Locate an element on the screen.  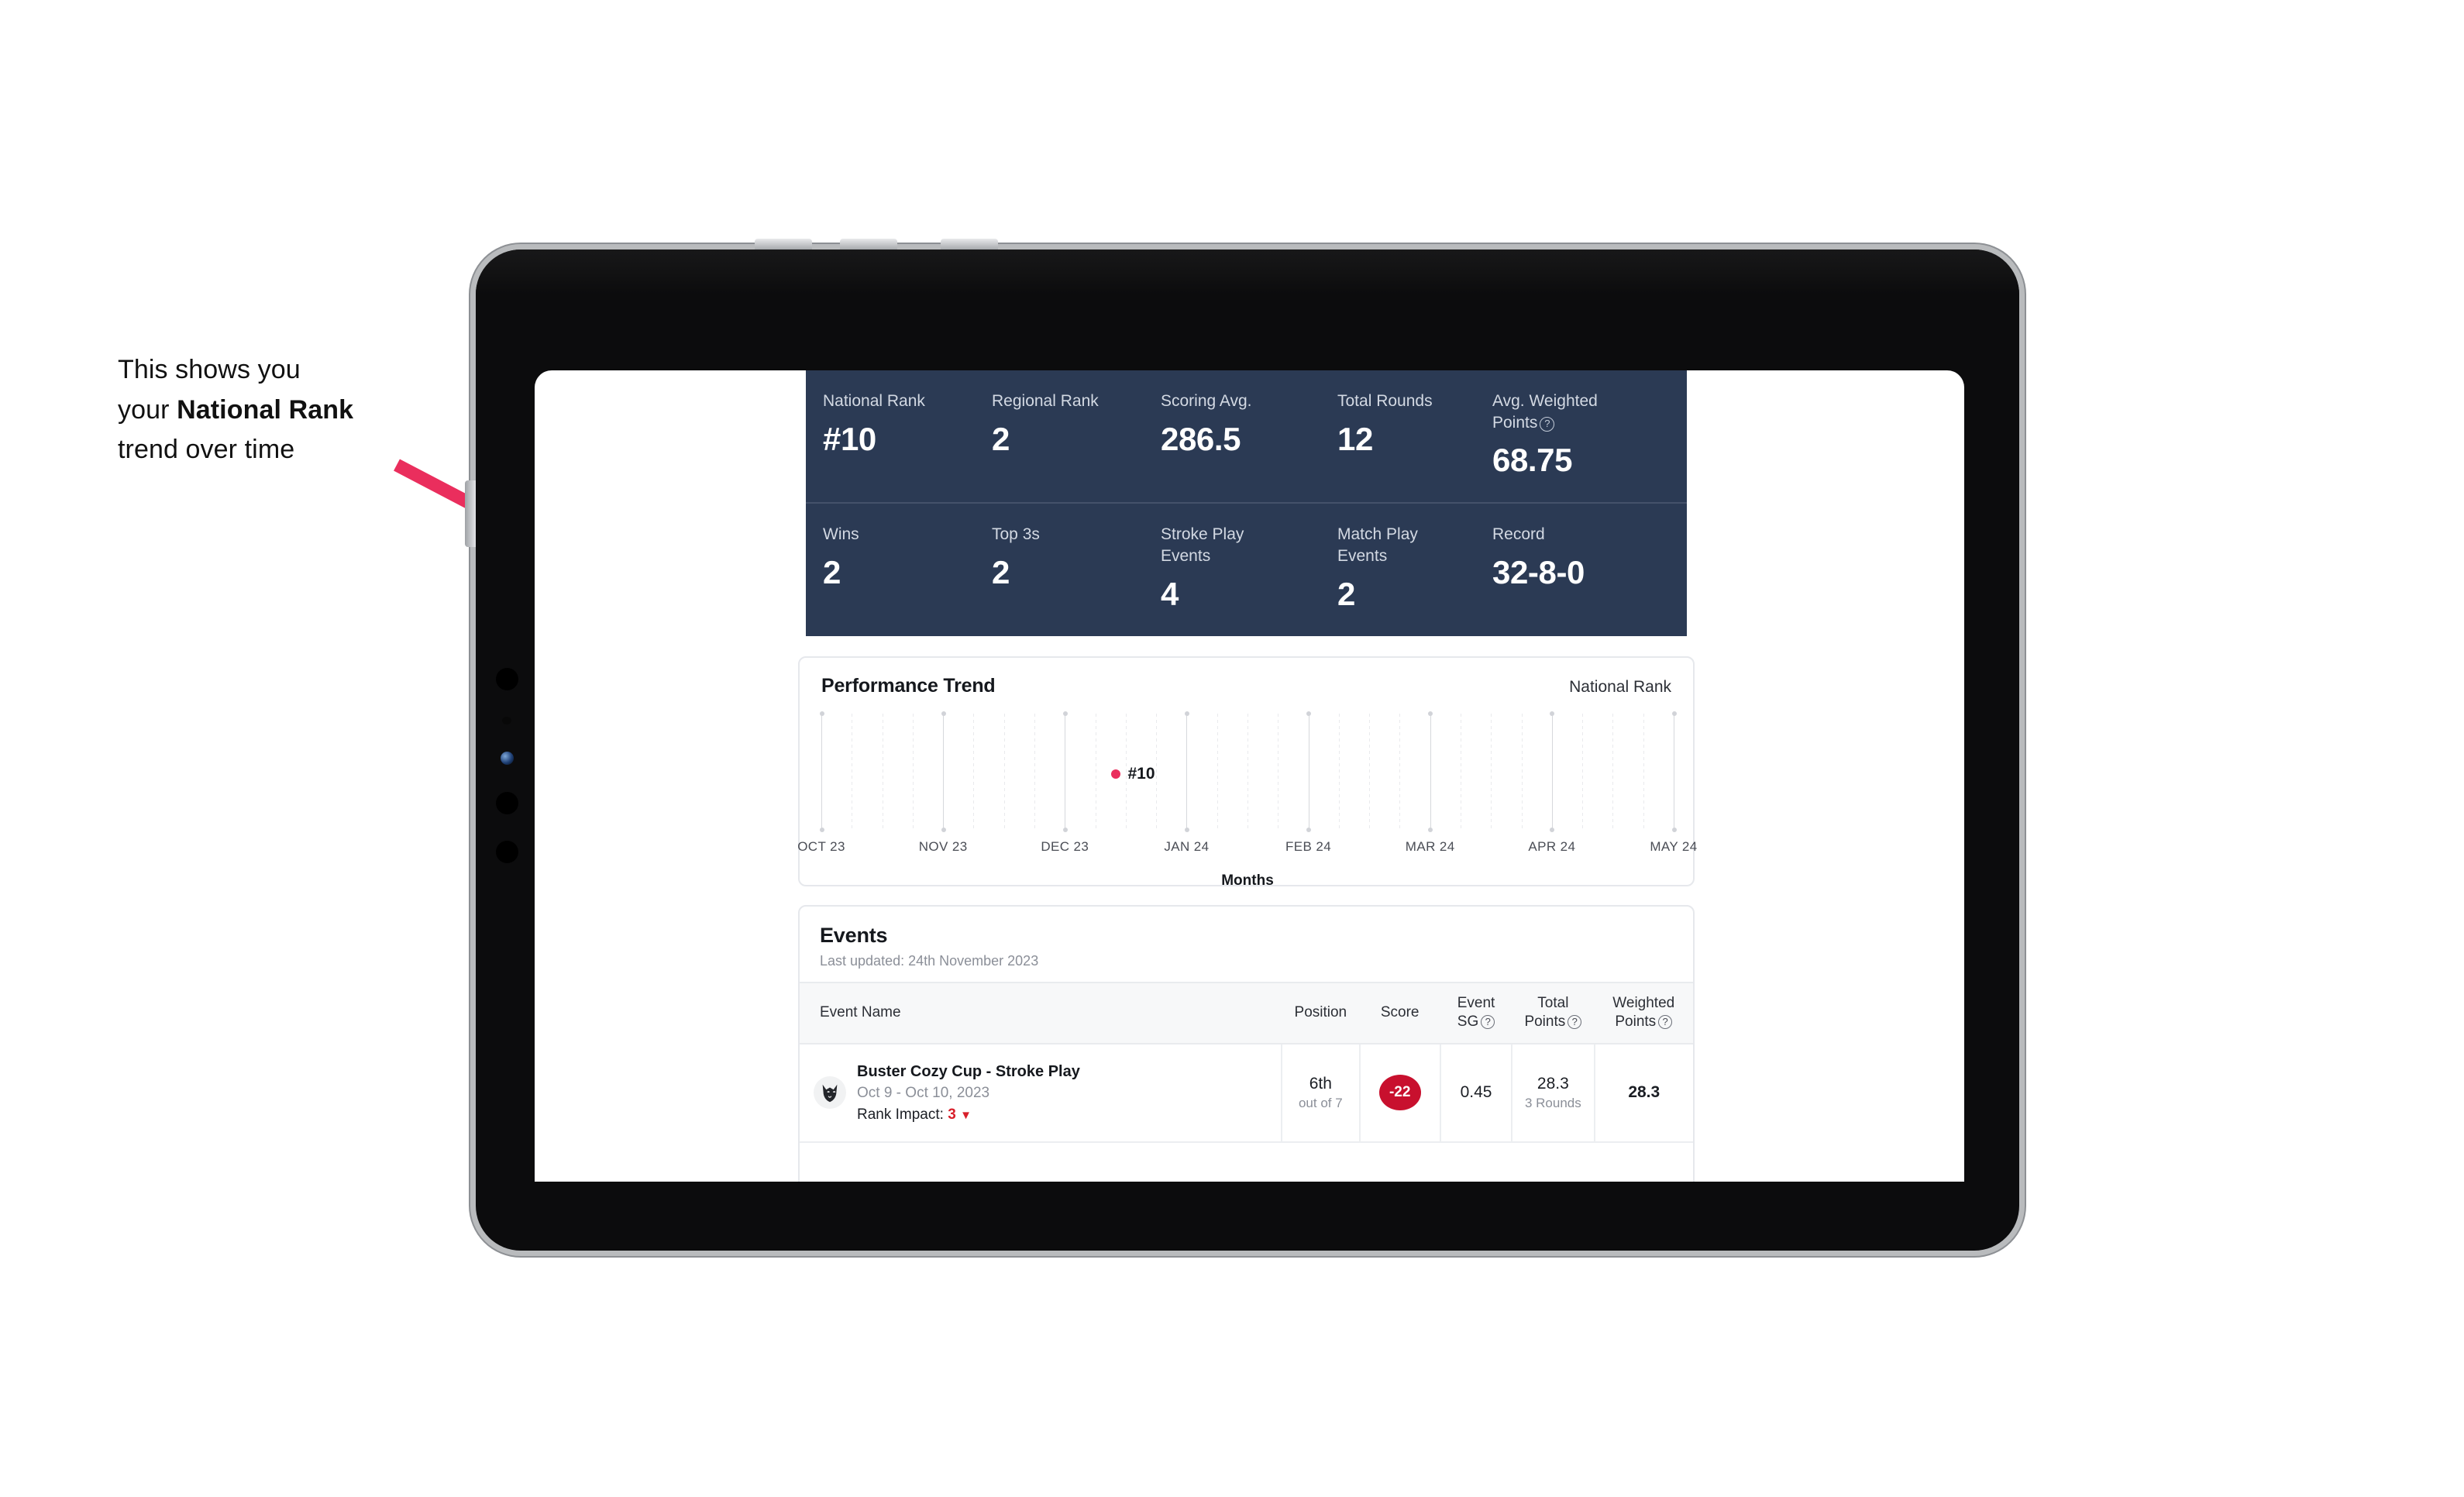
position-value: 6th is located at coordinates (1320, 1083).